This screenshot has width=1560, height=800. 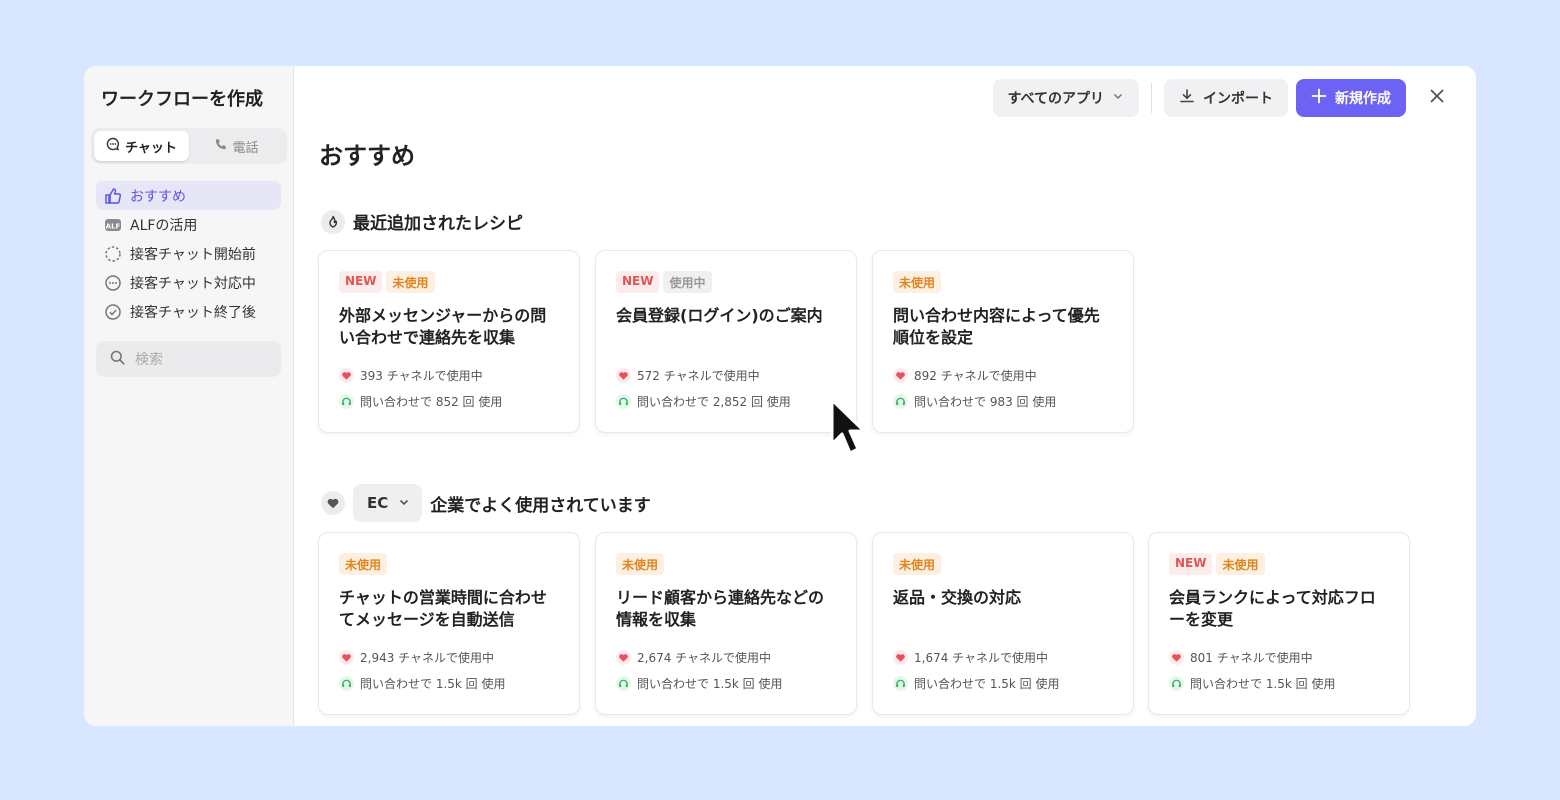 I want to click on nav-item-label: 接客チャット対応中, so click(x=193, y=283).